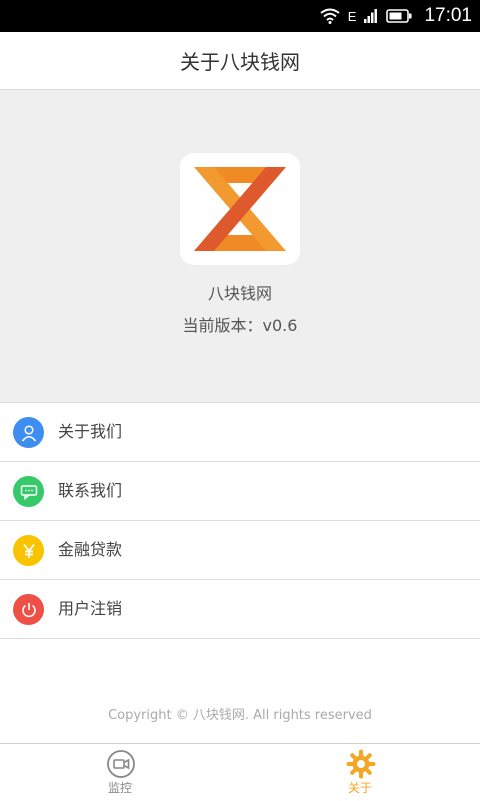 The height and width of the screenshot is (801, 480). What do you see at coordinates (352, 16) in the screenshot?
I see `network-type: E` at bounding box center [352, 16].